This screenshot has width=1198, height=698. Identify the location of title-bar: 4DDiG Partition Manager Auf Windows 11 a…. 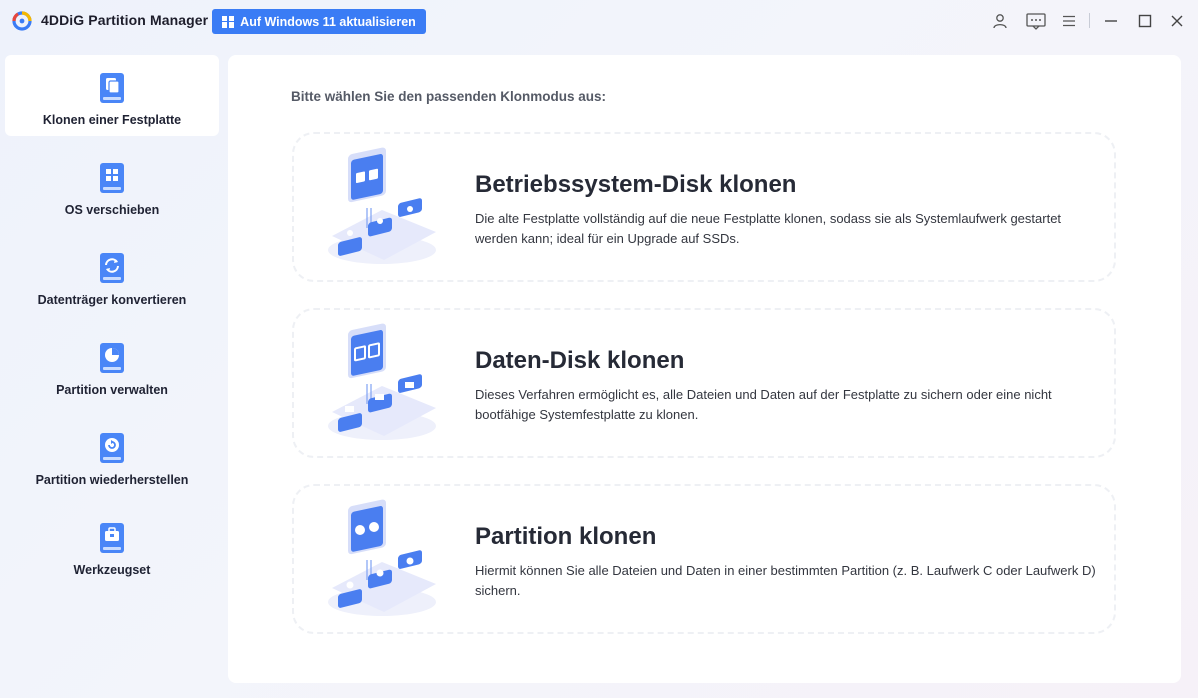
(599, 21).